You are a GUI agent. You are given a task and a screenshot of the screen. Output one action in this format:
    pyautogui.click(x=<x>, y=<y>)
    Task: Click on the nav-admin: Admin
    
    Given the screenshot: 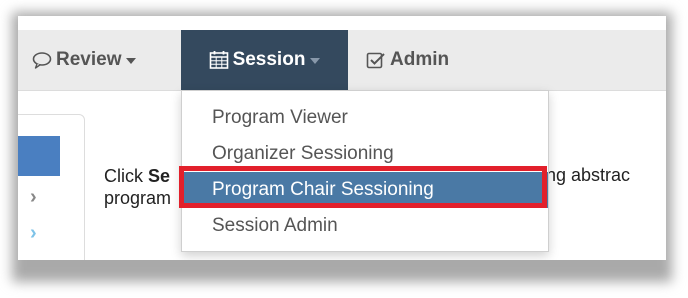 What is the action you would take?
    pyautogui.click(x=407, y=60)
    